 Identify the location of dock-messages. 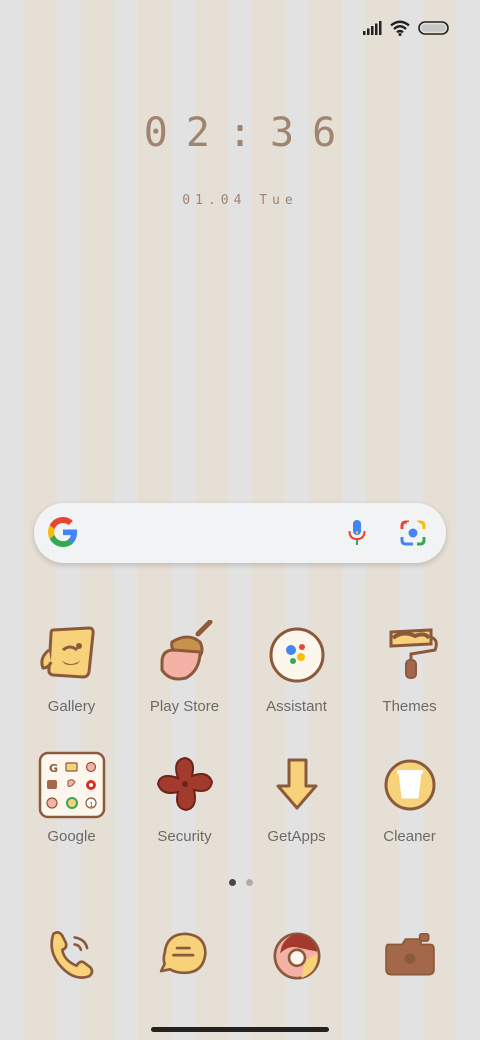
(184, 956).